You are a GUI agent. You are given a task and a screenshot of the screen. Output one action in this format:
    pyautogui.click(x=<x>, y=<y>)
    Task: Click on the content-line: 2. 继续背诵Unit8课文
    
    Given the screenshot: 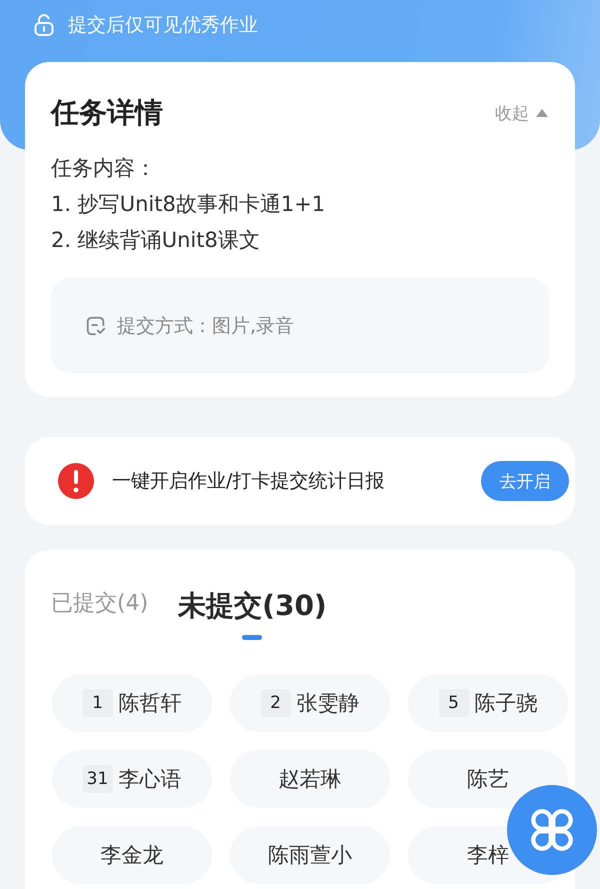 What is the action you would take?
    pyautogui.click(x=156, y=240)
    